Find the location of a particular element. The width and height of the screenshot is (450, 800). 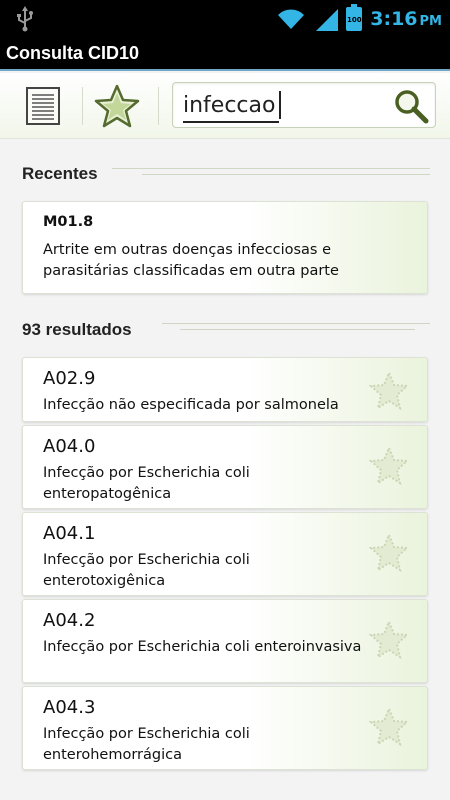

toolbar is located at coordinates (225, 106).